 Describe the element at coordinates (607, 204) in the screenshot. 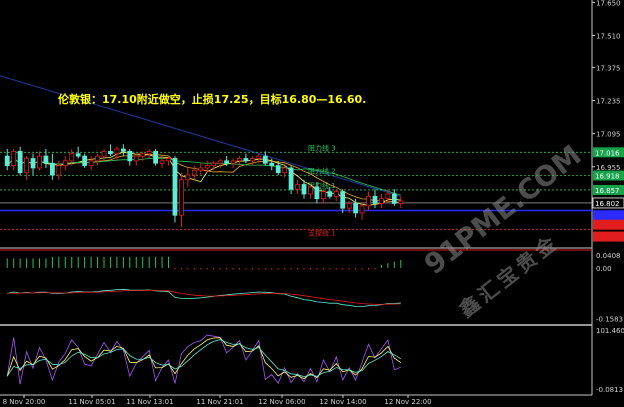

I see `current-price-label: 16.802` at that location.